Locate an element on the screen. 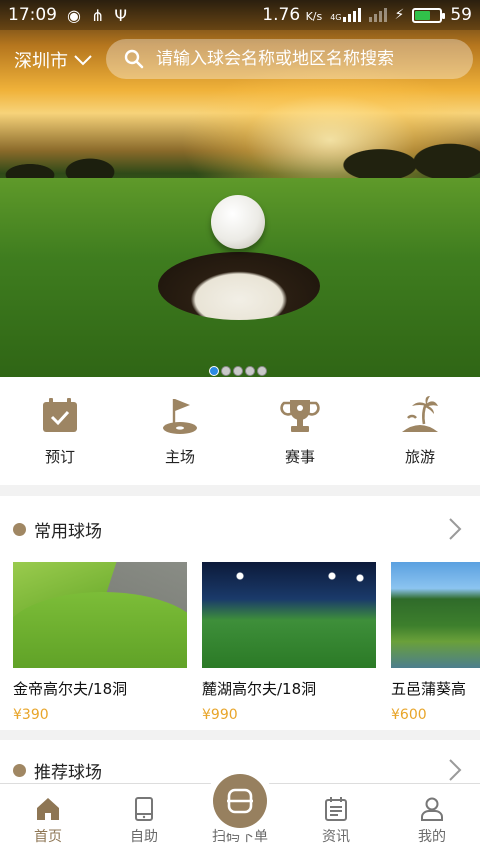  nav-profile: 我的 is located at coordinates (432, 819).